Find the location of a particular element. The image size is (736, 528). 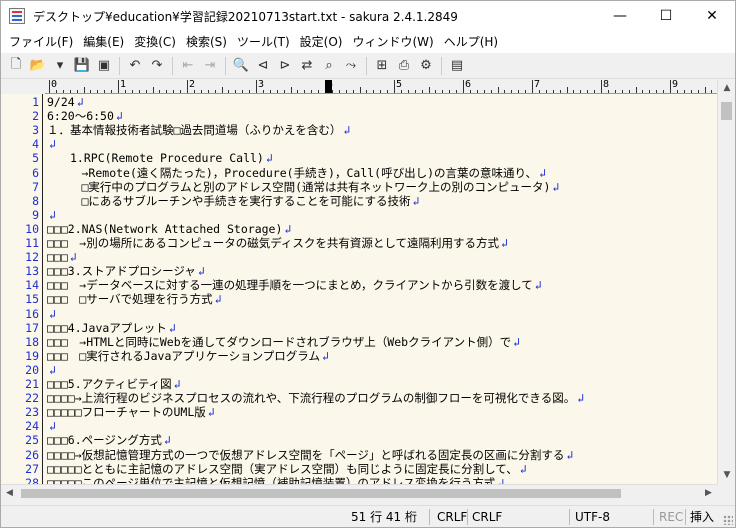

new-file-icon: 🗋 is located at coordinates (16, 66).